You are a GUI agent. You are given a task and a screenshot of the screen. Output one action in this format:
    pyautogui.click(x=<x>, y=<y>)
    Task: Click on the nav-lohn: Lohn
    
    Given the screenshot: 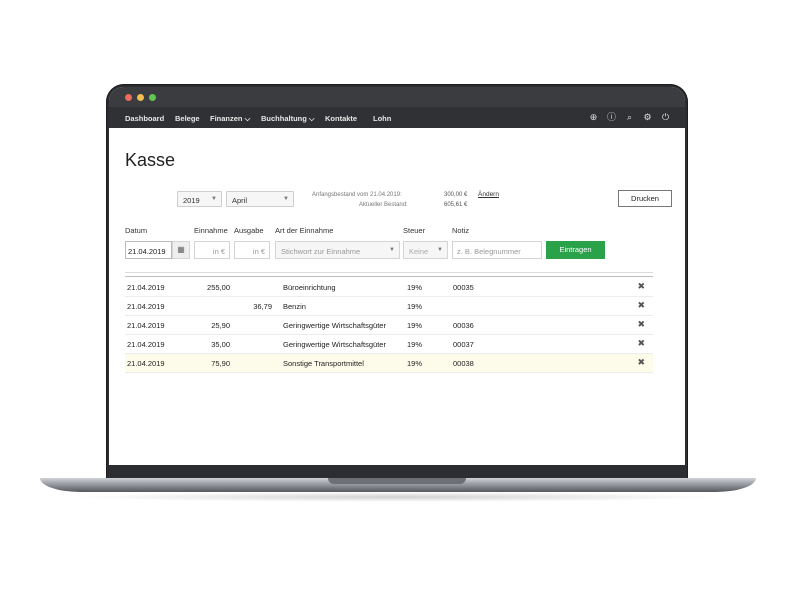 What is the action you would take?
    pyautogui.click(x=382, y=118)
    